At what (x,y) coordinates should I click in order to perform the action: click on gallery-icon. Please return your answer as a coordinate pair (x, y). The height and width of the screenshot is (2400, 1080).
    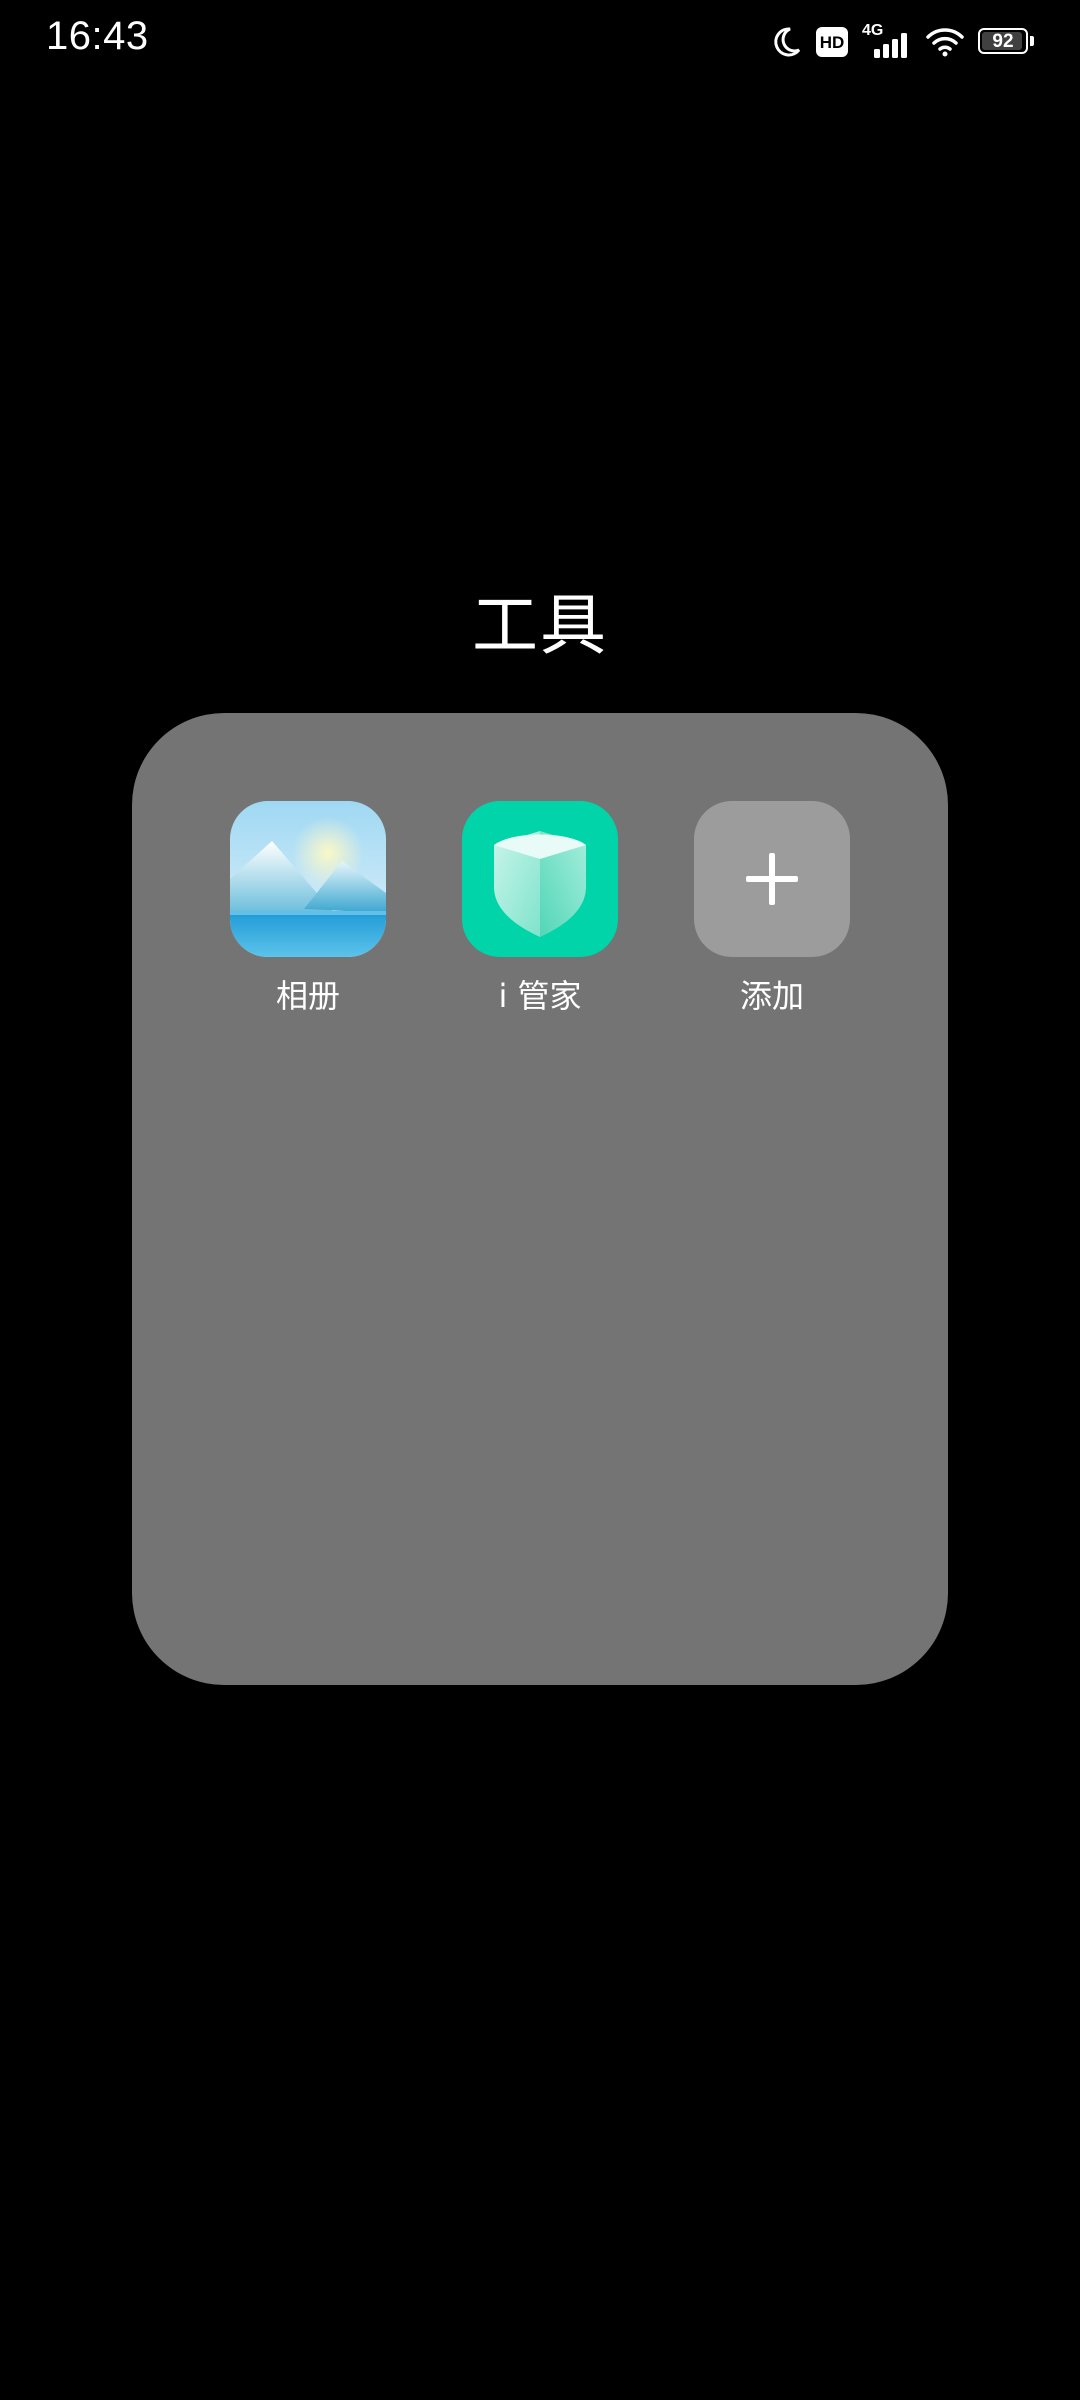
    Looking at the image, I should click on (308, 879).